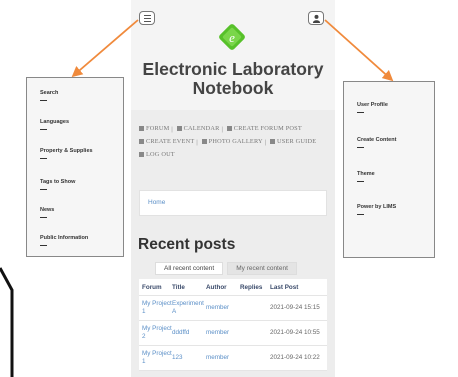 The width and height of the screenshot is (458, 377). I want to click on table-header: Forum Title Author Replies Last Post, so click(233, 287).